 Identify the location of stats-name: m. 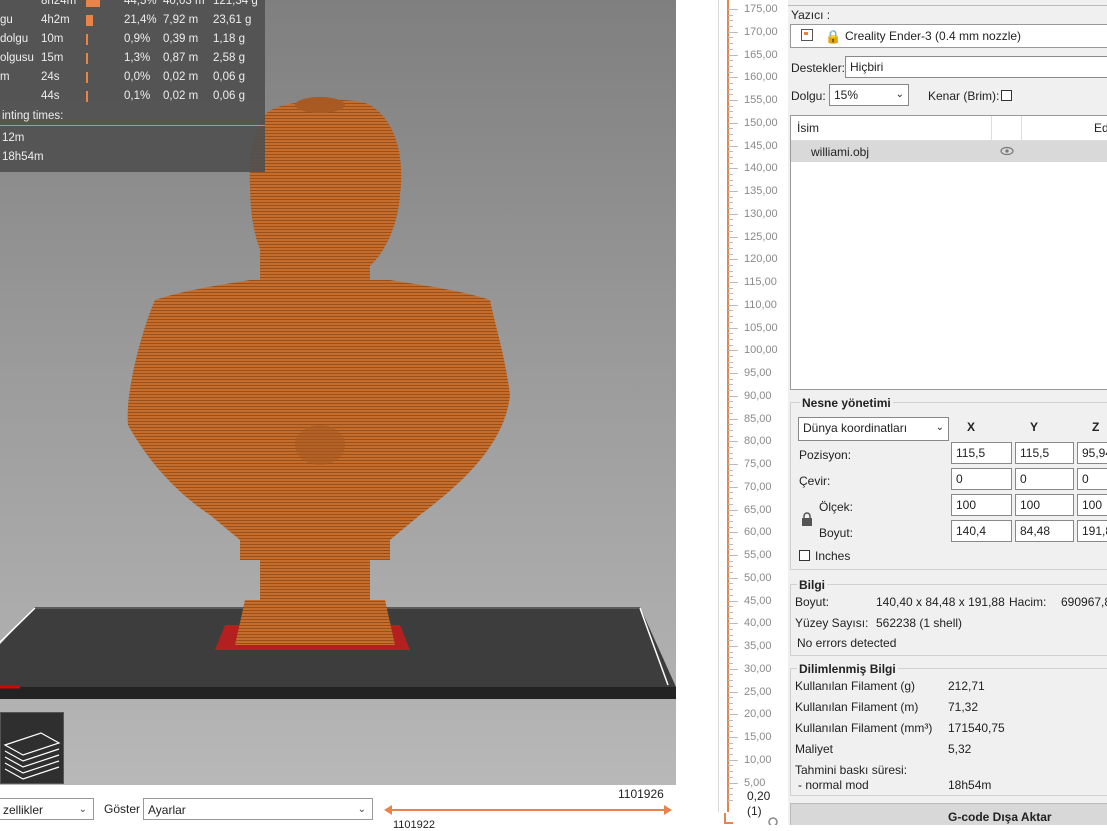
(5, 77).